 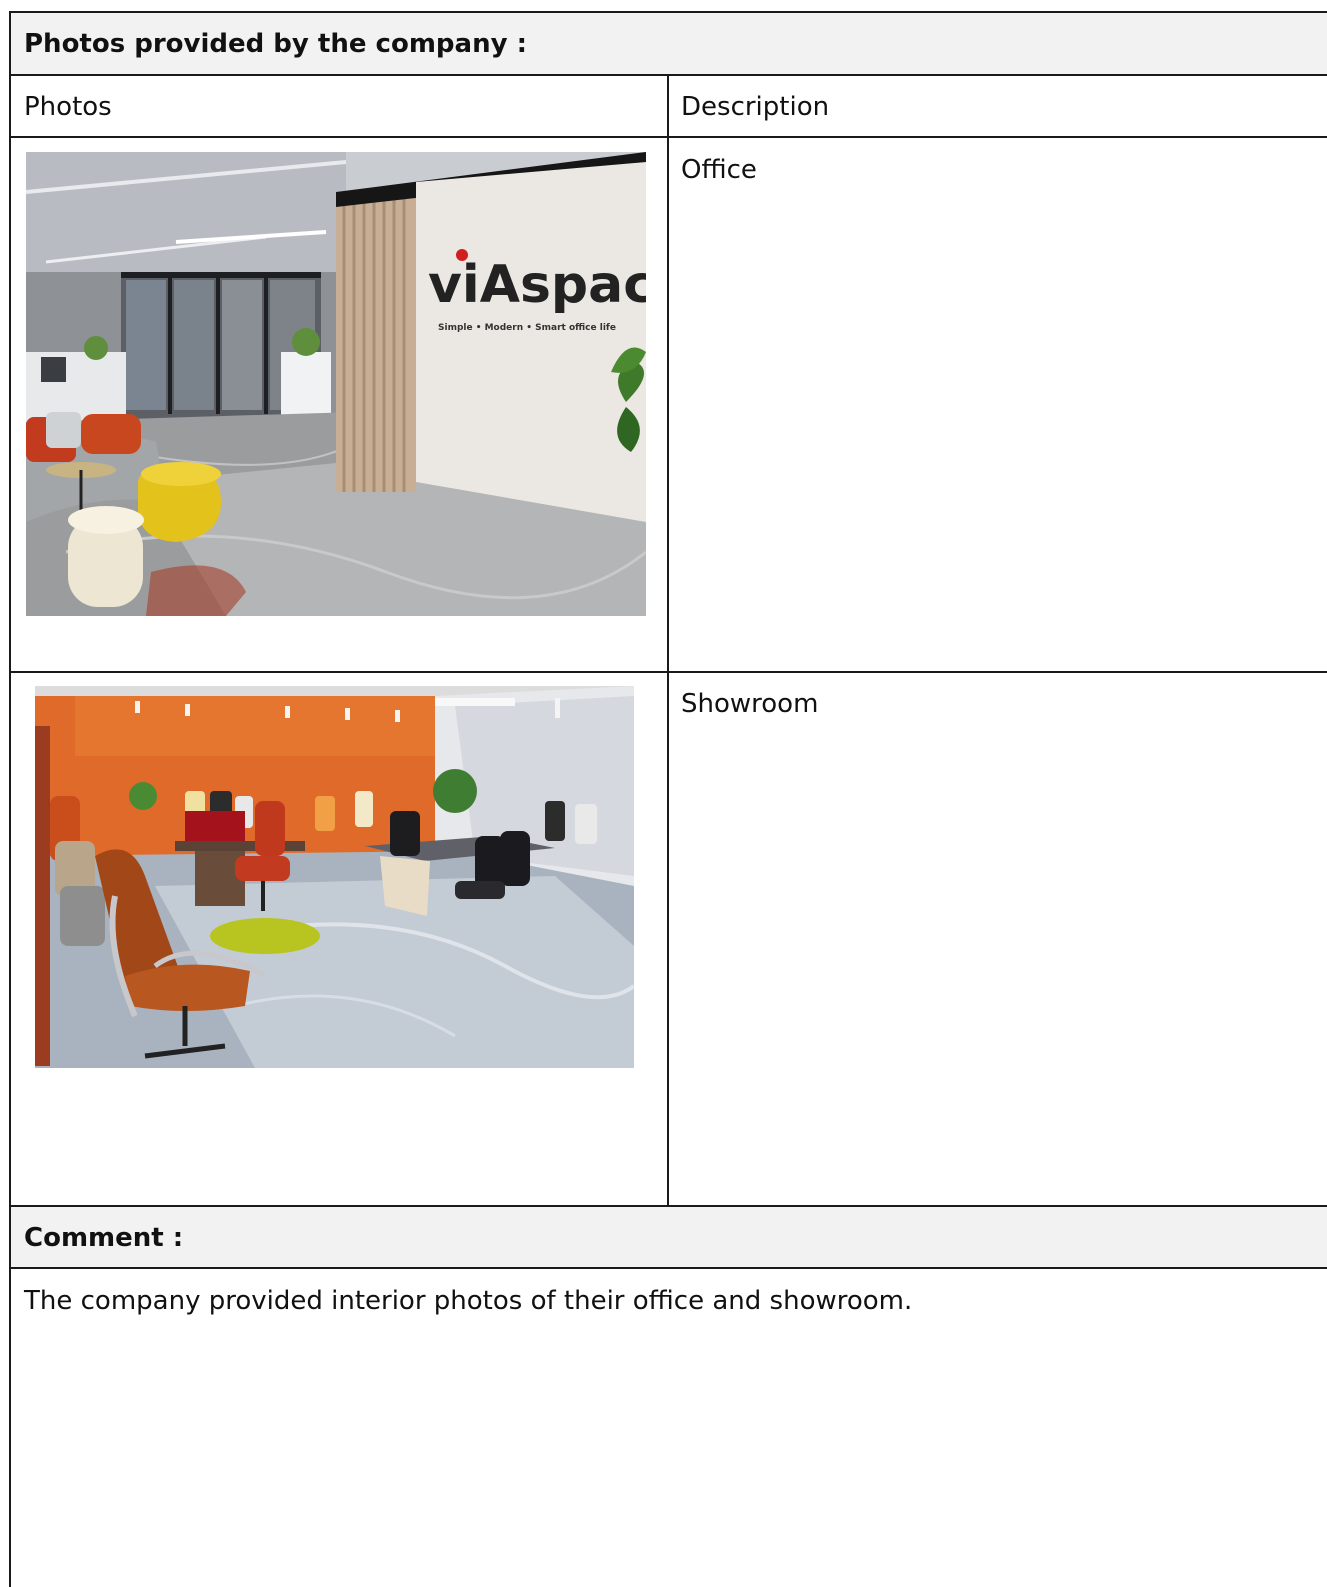 I want to click on column-header-photos: Photos, so click(x=68, y=107).